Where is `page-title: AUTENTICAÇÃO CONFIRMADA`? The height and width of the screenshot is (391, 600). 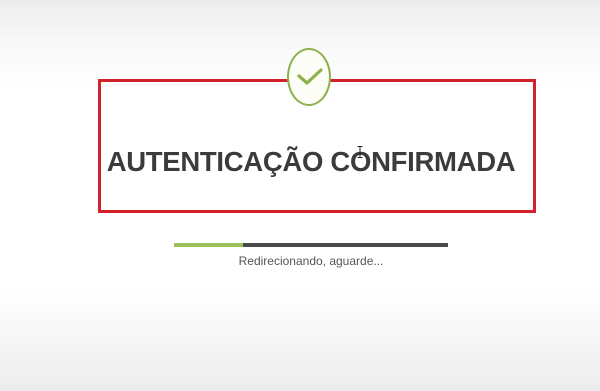
page-title: AUTENTICAÇÃO CONFIRMADA is located at coordinates (311, 161).